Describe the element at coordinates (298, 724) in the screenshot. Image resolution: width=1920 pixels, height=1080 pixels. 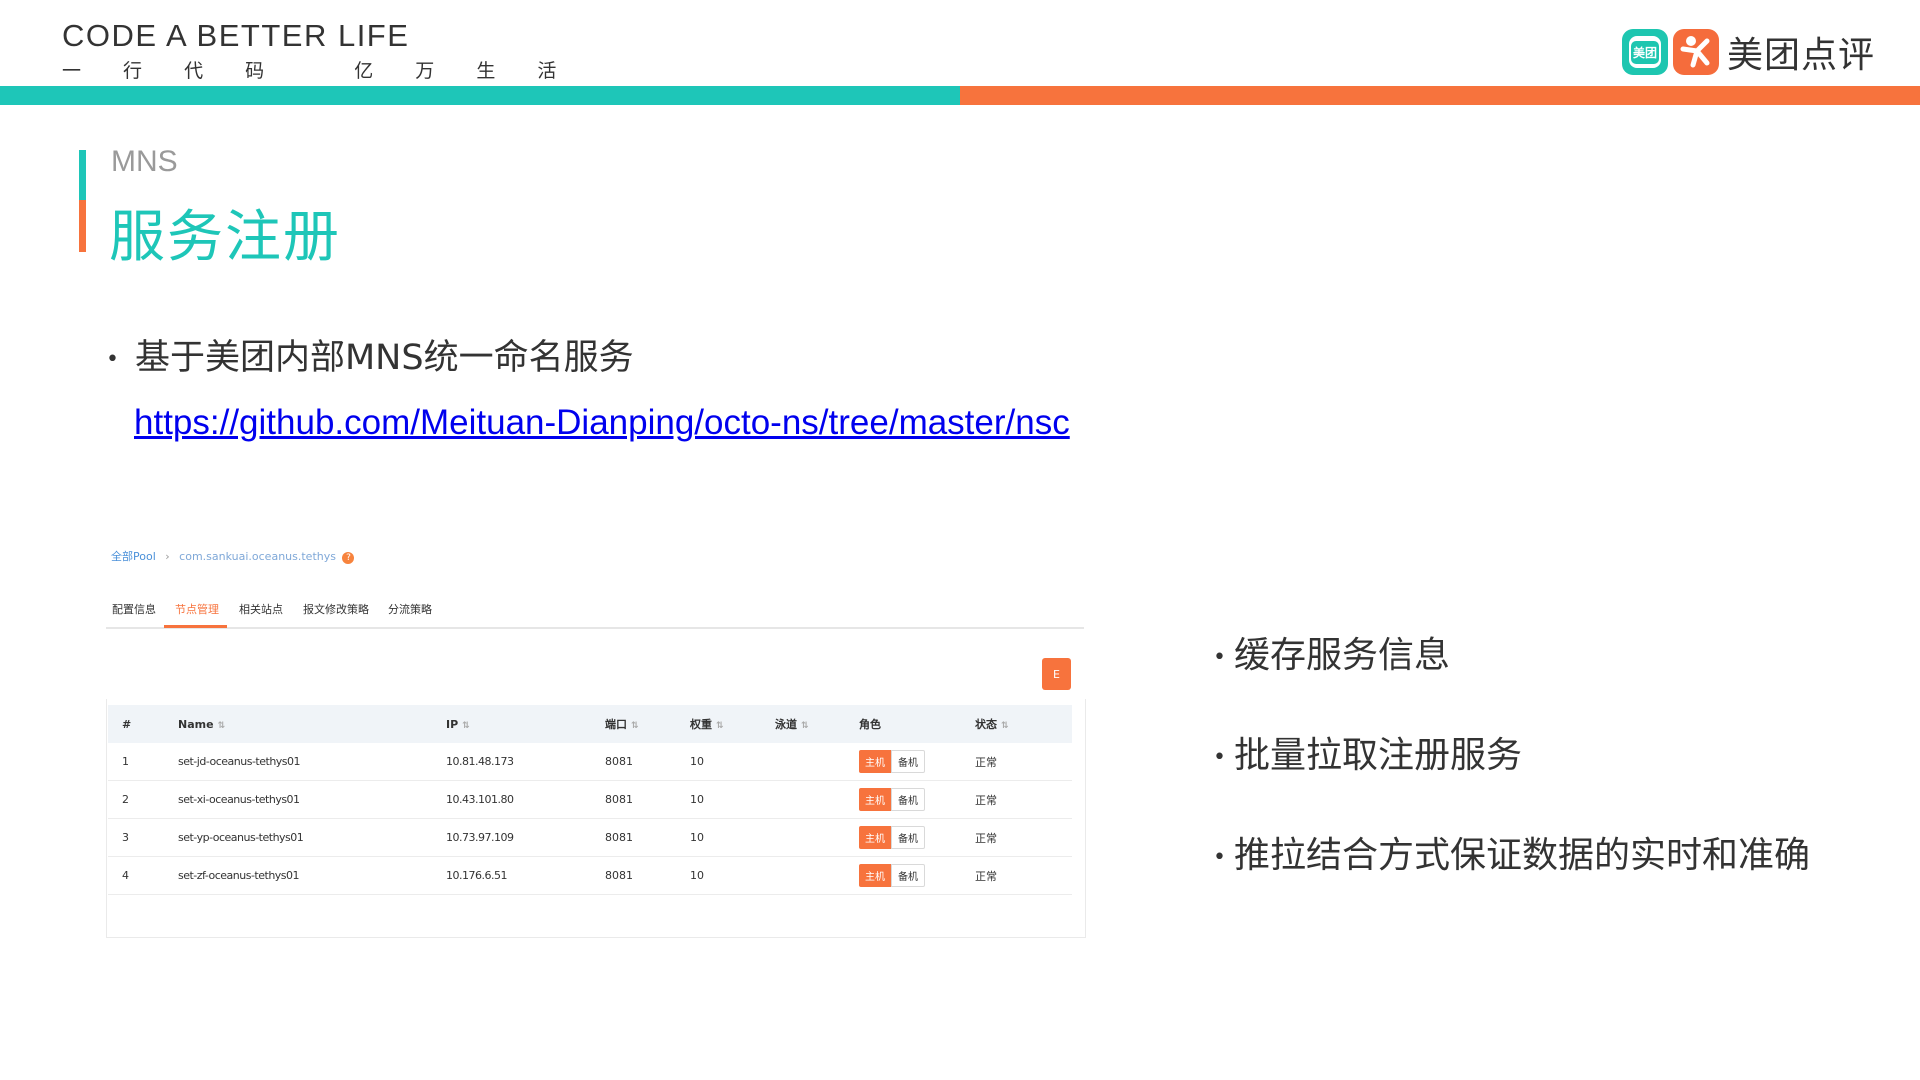
I see `column-header-name: Name ⇅` at that location.